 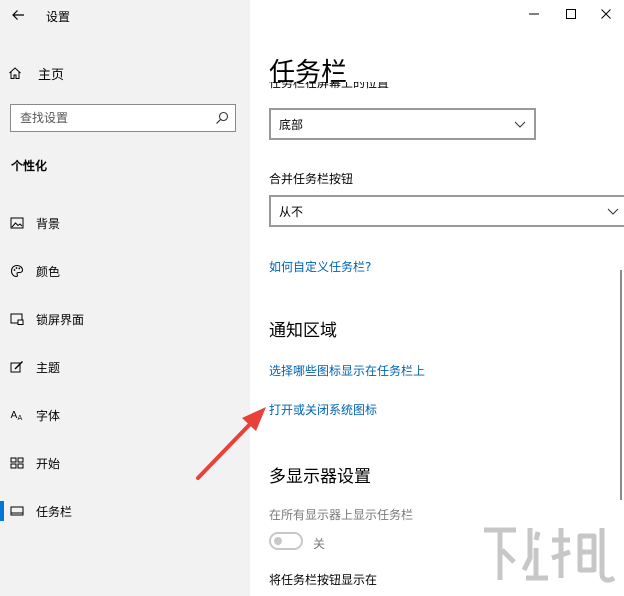 I want to click on minimize-icon, so click(x=534, y=14).